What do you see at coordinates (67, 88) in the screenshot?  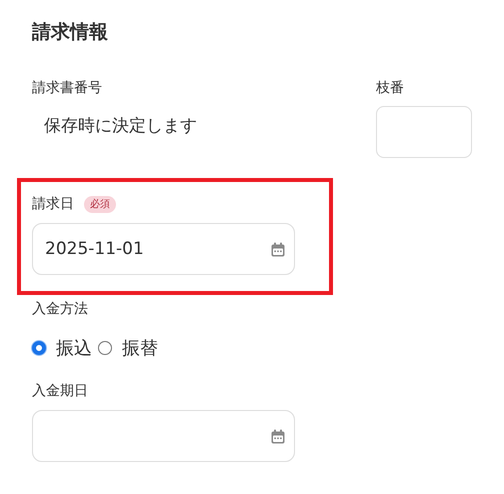 I see `field-label: 請求書番号` at bounding box center [67, 88].